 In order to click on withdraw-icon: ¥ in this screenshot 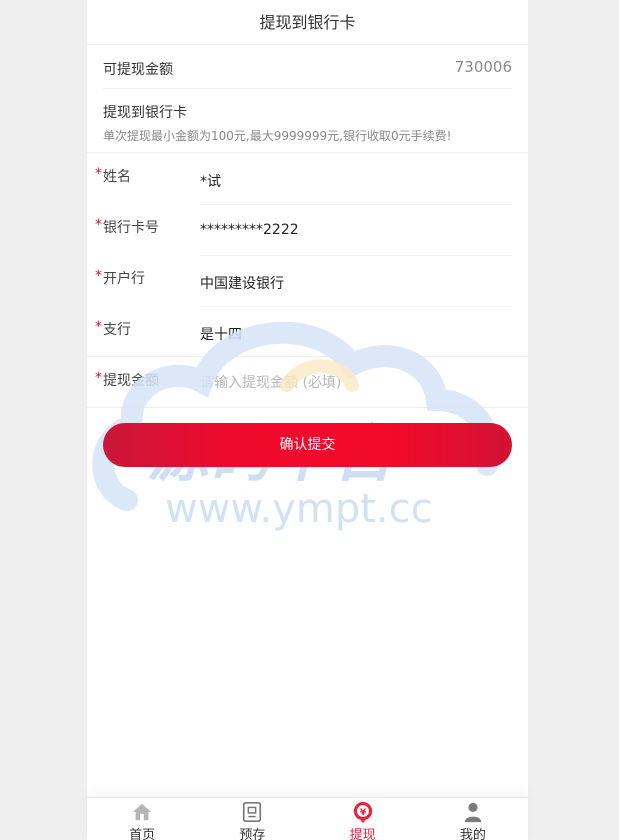, I will do `click(362, 812)`.